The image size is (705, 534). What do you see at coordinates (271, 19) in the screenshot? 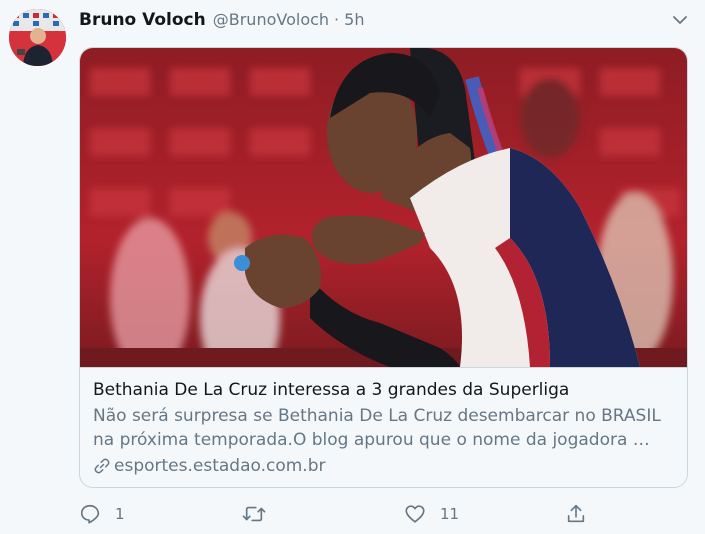
I see `author-handle: @BrunoVoloch` at bounding box center [271, 19].